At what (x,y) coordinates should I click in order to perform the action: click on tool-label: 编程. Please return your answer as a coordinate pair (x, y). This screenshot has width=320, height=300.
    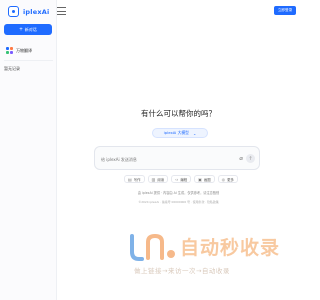
    Looking at the image, I should click on (184, 179).